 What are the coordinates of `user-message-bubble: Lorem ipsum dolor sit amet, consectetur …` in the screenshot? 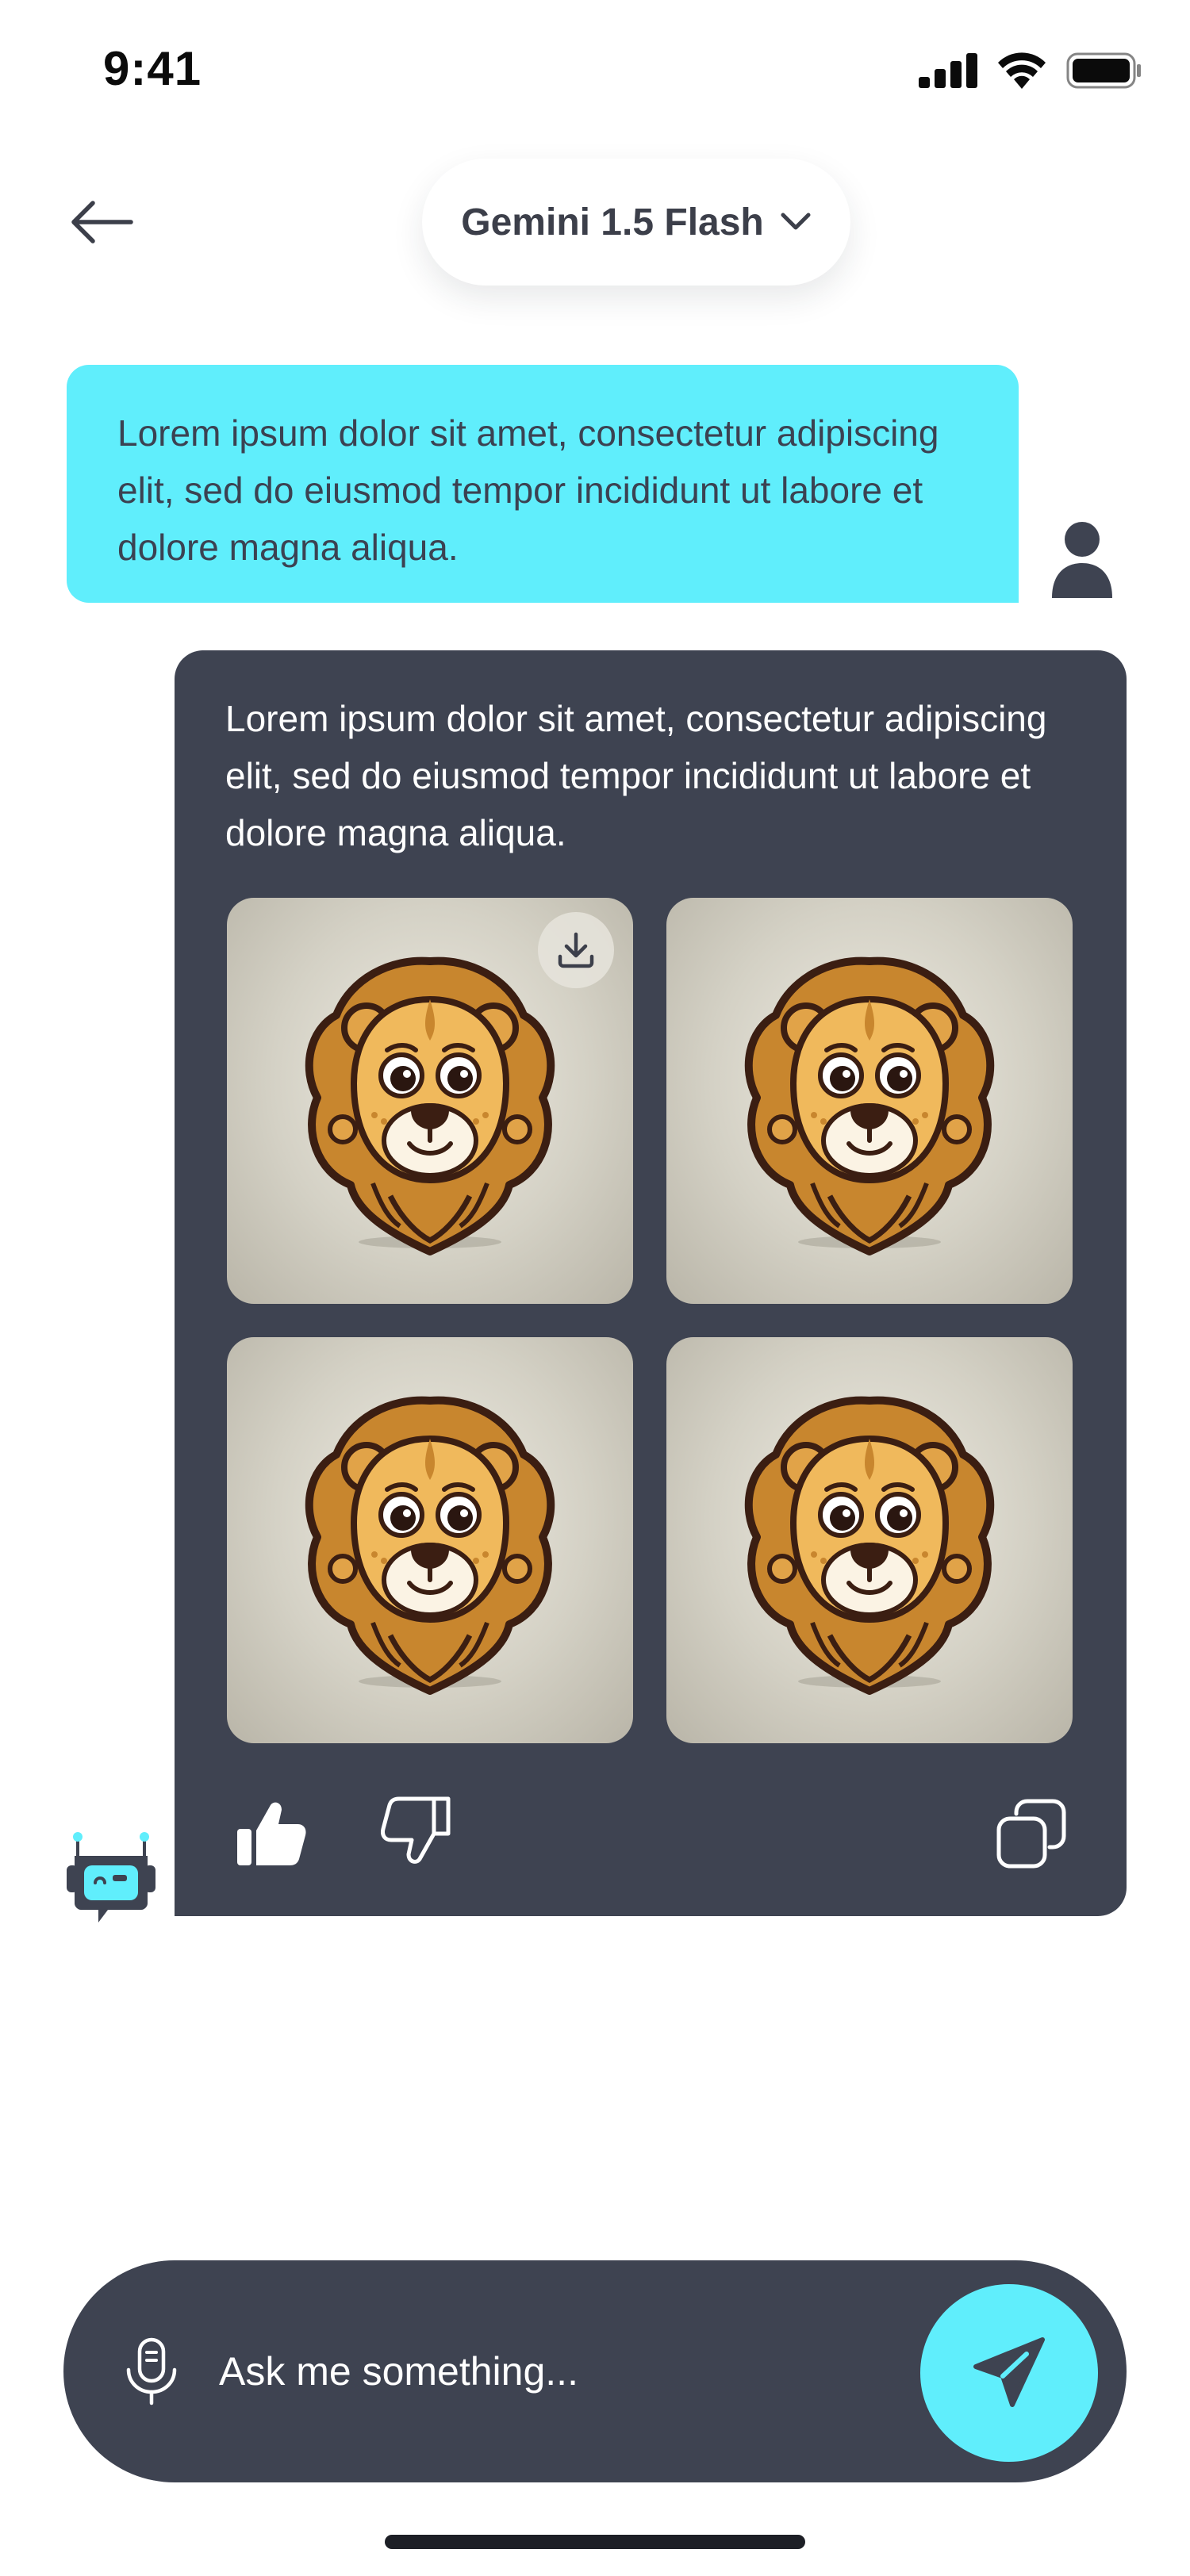 It's located at (543, 484).